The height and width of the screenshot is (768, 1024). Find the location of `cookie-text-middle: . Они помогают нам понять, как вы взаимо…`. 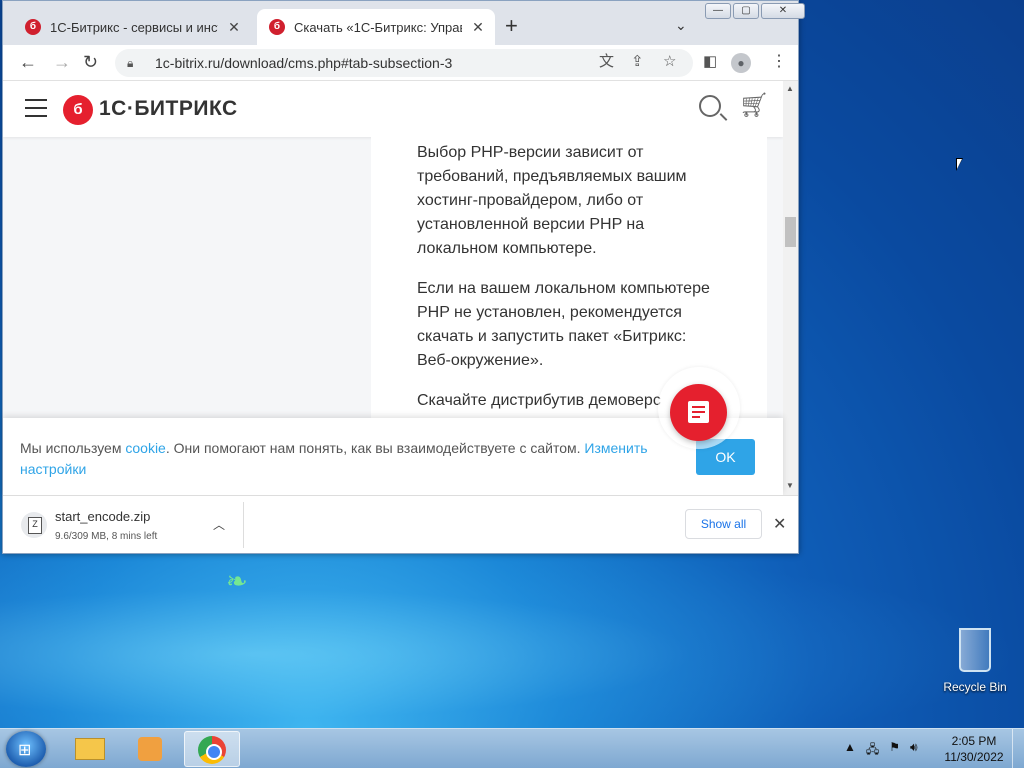

cookie-text-middle: . Они помогают нам понять, как вы взаимо… is located at coordinates (375, 448).